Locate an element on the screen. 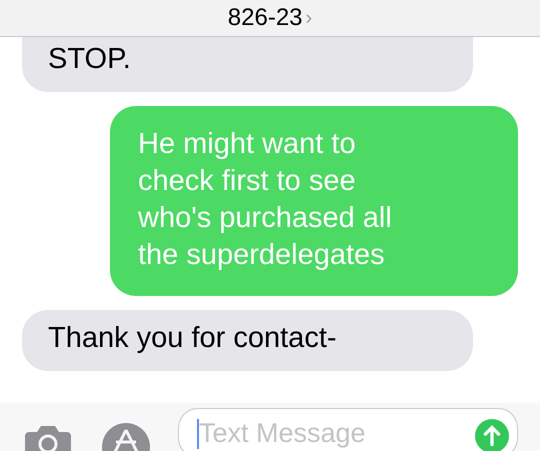 This screenshot has width=540, height=451. chevron-icon: › is located at coordinates (309, 18).